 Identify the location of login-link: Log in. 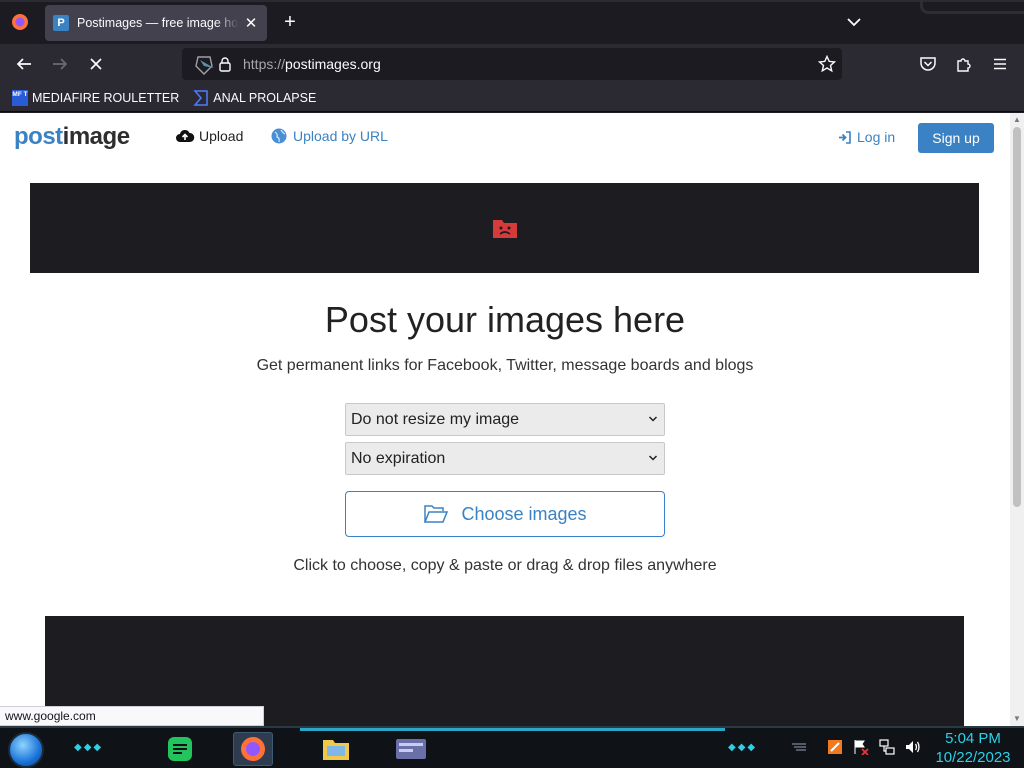
(866, 137).